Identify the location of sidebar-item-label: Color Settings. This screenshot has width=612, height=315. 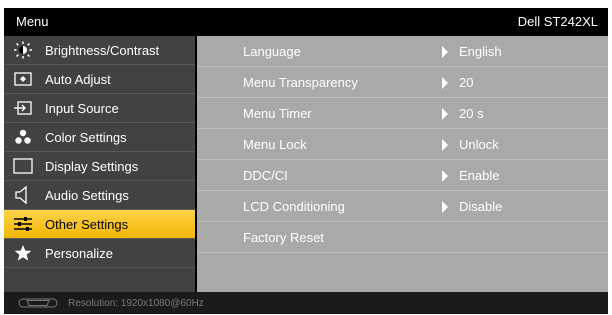
(86, 137).